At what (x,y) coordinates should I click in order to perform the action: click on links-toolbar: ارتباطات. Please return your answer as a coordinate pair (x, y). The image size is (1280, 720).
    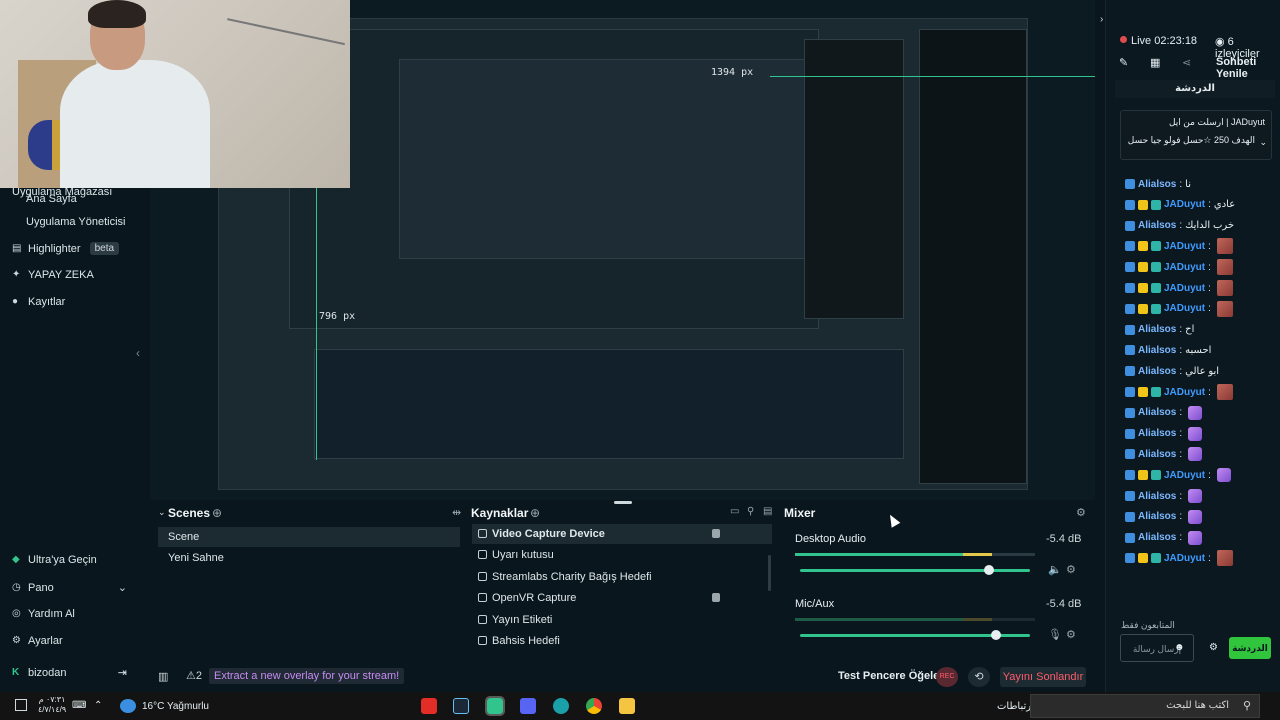
    Looking at the image, I should click on (1015, 706).